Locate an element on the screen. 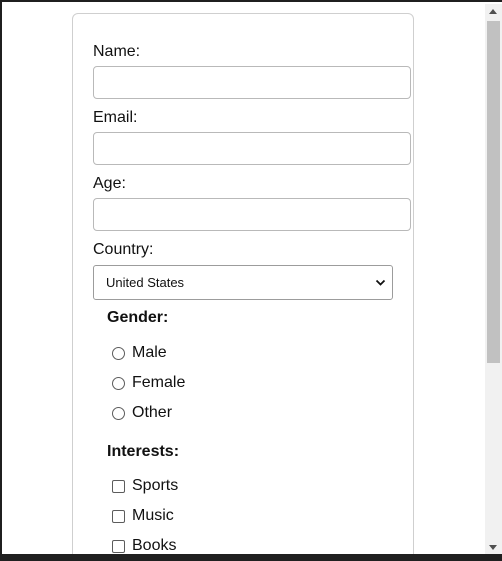  interest-option-label: Music is located at coordinates (153, 515).